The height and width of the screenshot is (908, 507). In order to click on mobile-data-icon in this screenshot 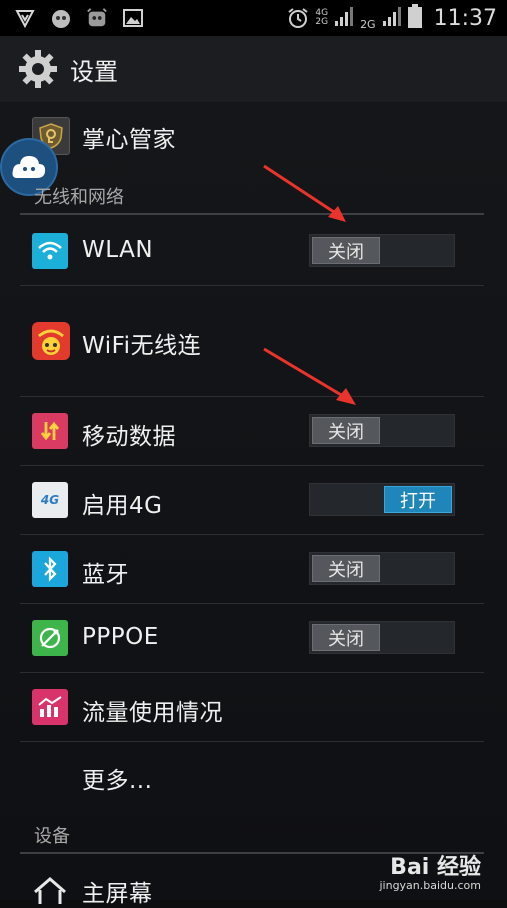, I will do `click(50, 431)`.